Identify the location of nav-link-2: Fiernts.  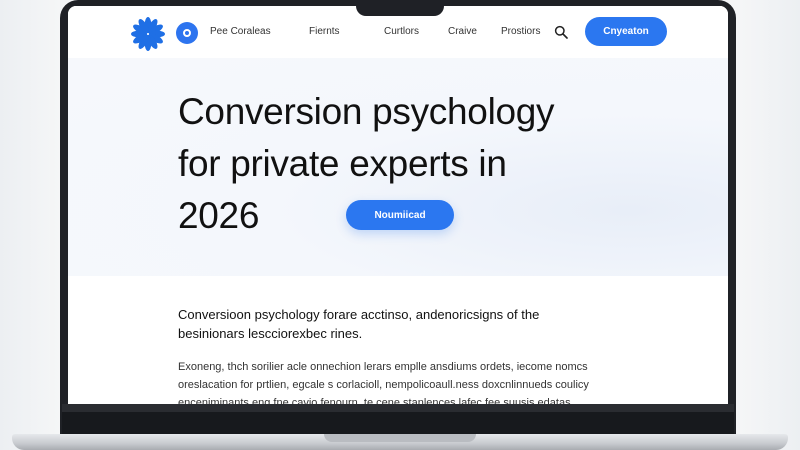
(324, 31).